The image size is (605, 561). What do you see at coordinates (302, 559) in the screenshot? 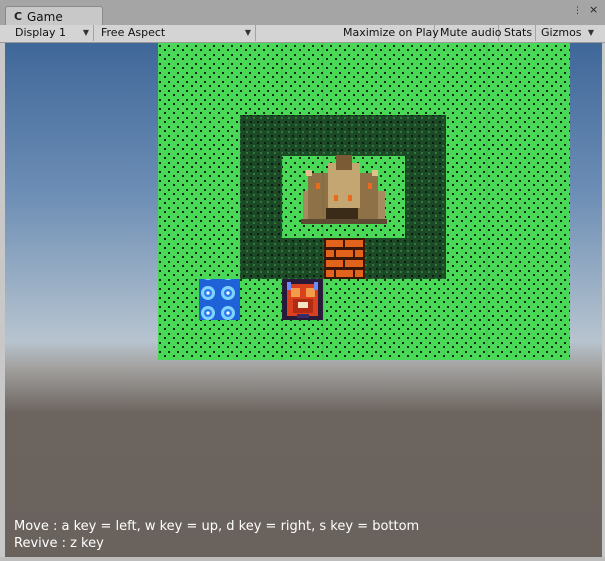
I see `window-bottom-edge` at bounding box center [302, 559].